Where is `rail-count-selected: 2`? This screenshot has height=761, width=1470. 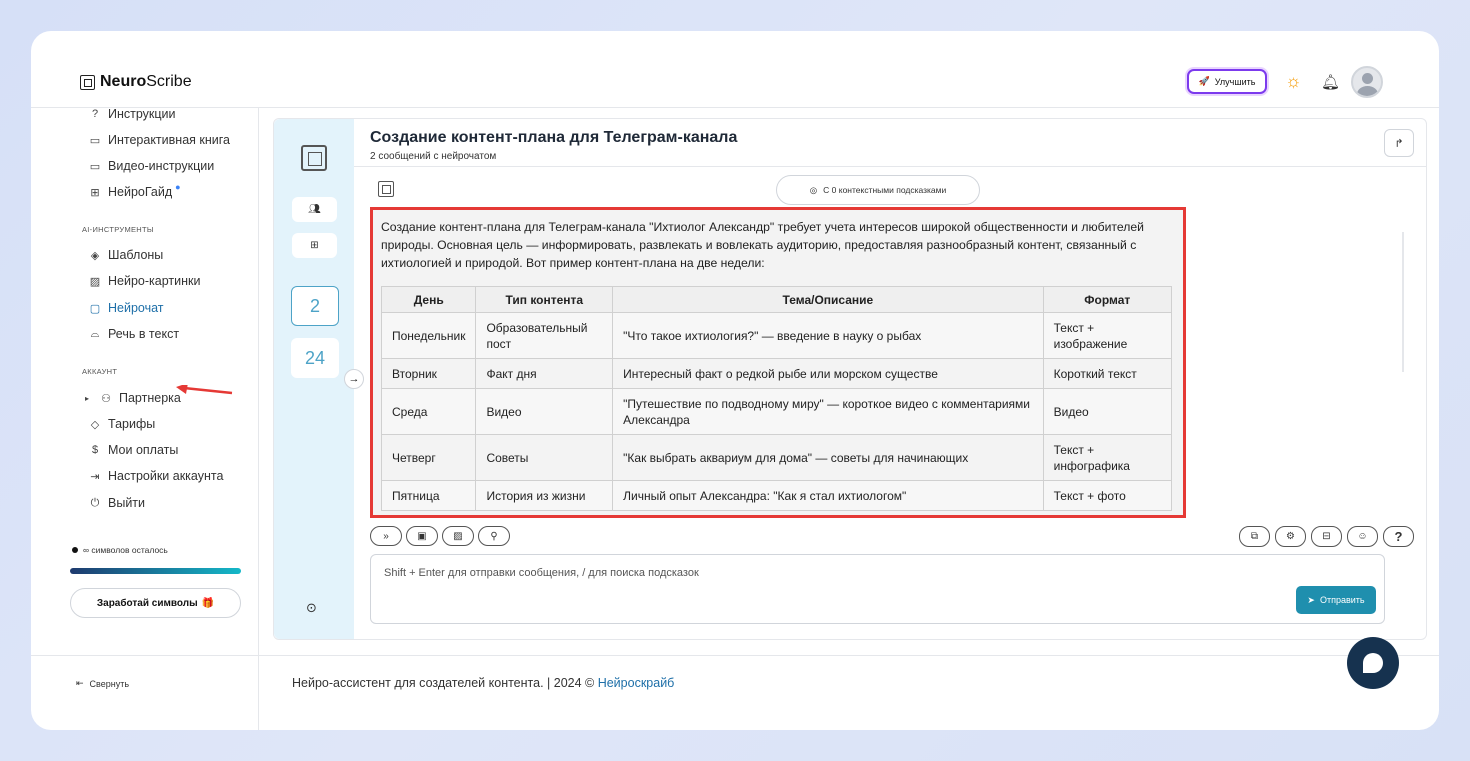
rail-count-selected: 2 is located at coordinates (315, 306).